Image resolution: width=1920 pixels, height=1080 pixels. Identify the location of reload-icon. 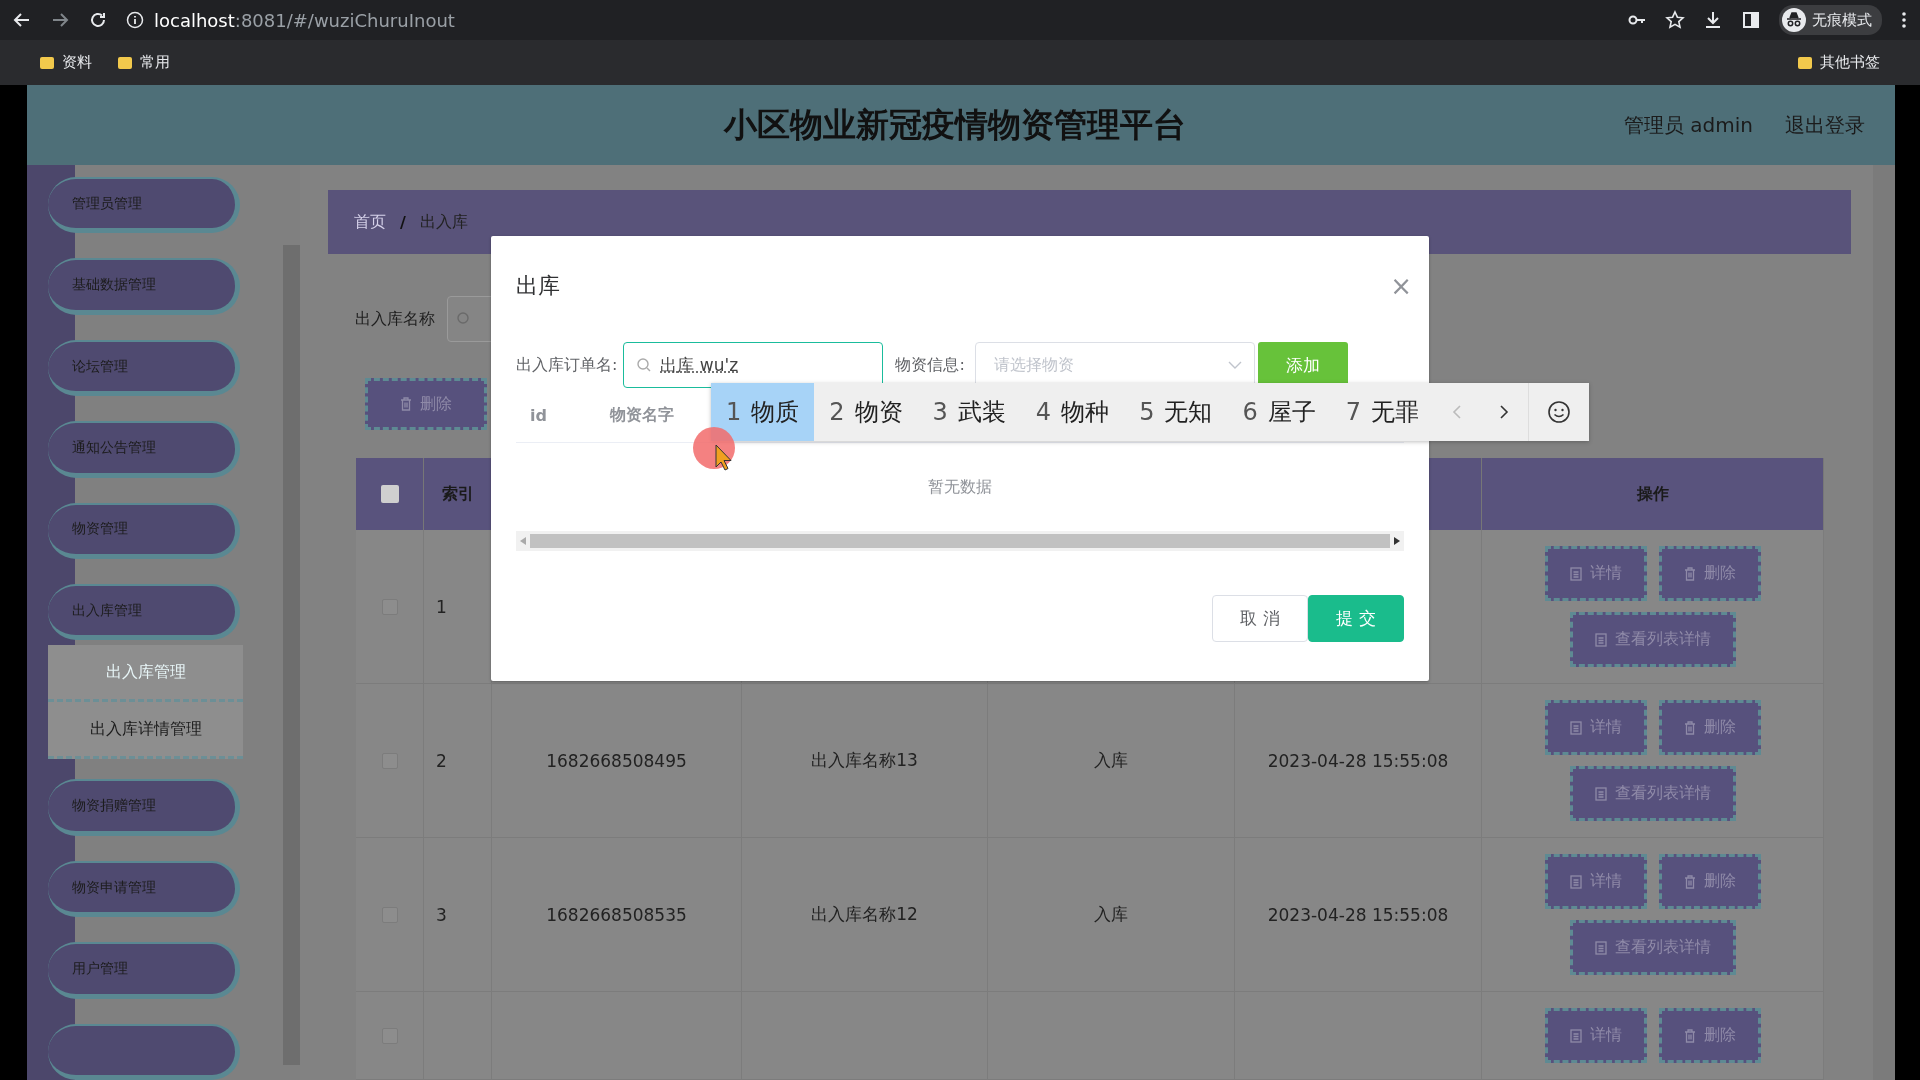
(98, 20).